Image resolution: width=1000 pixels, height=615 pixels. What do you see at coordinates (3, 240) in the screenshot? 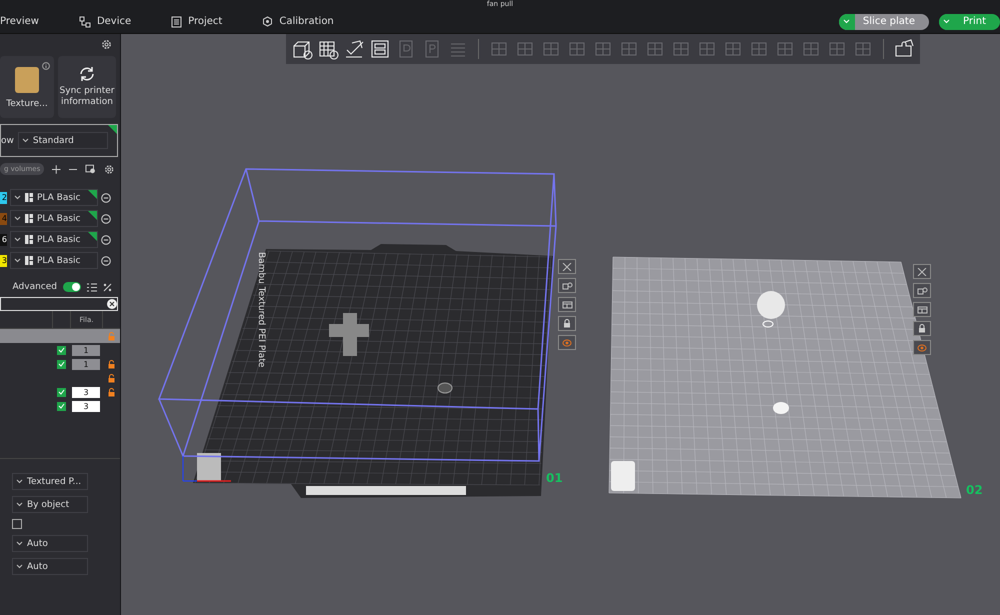
I see `filament-number: 6` at bounding box center [3, 240].